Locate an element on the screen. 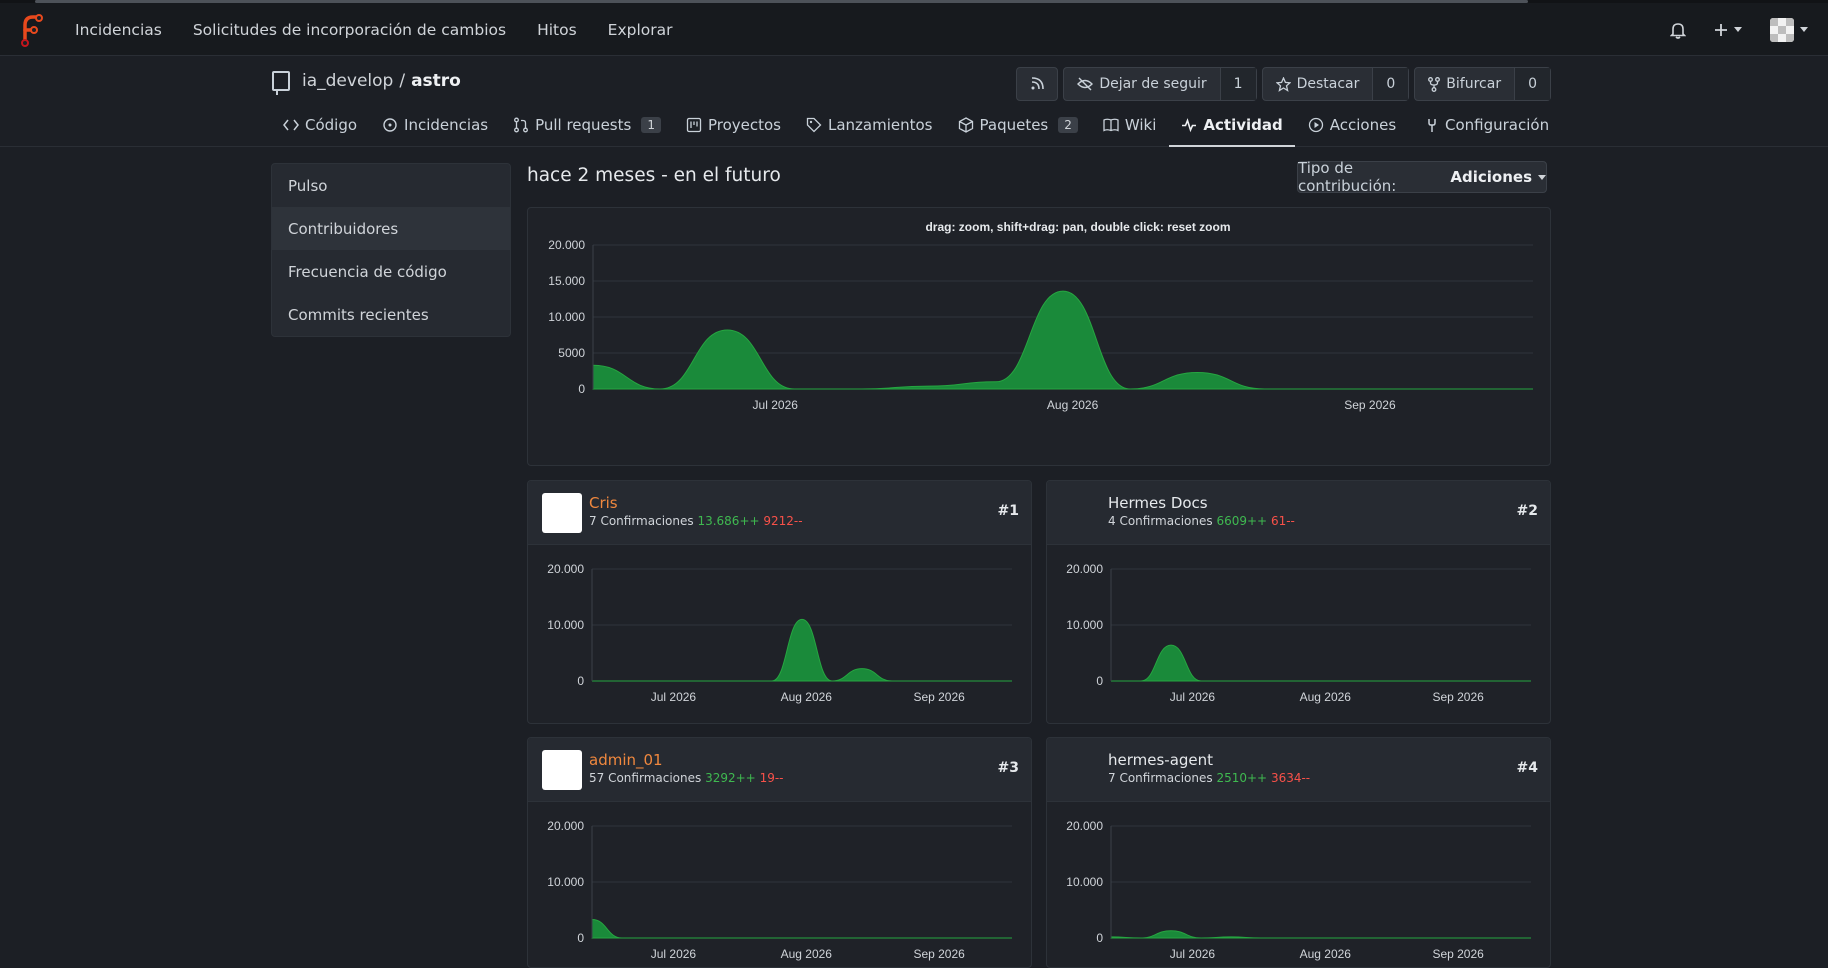 Image resolution: width=1828 pixels, height=968 pixels. deletions-count: 61-- is located at coordinates (1282, 521).